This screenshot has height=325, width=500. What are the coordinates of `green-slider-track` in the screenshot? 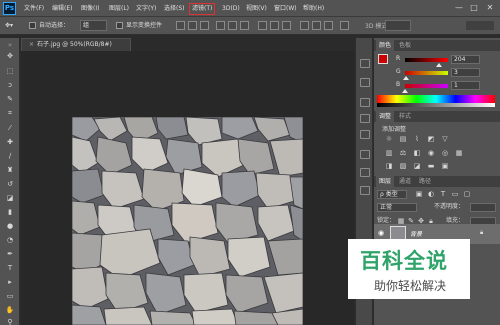 It's located at (426, 73).